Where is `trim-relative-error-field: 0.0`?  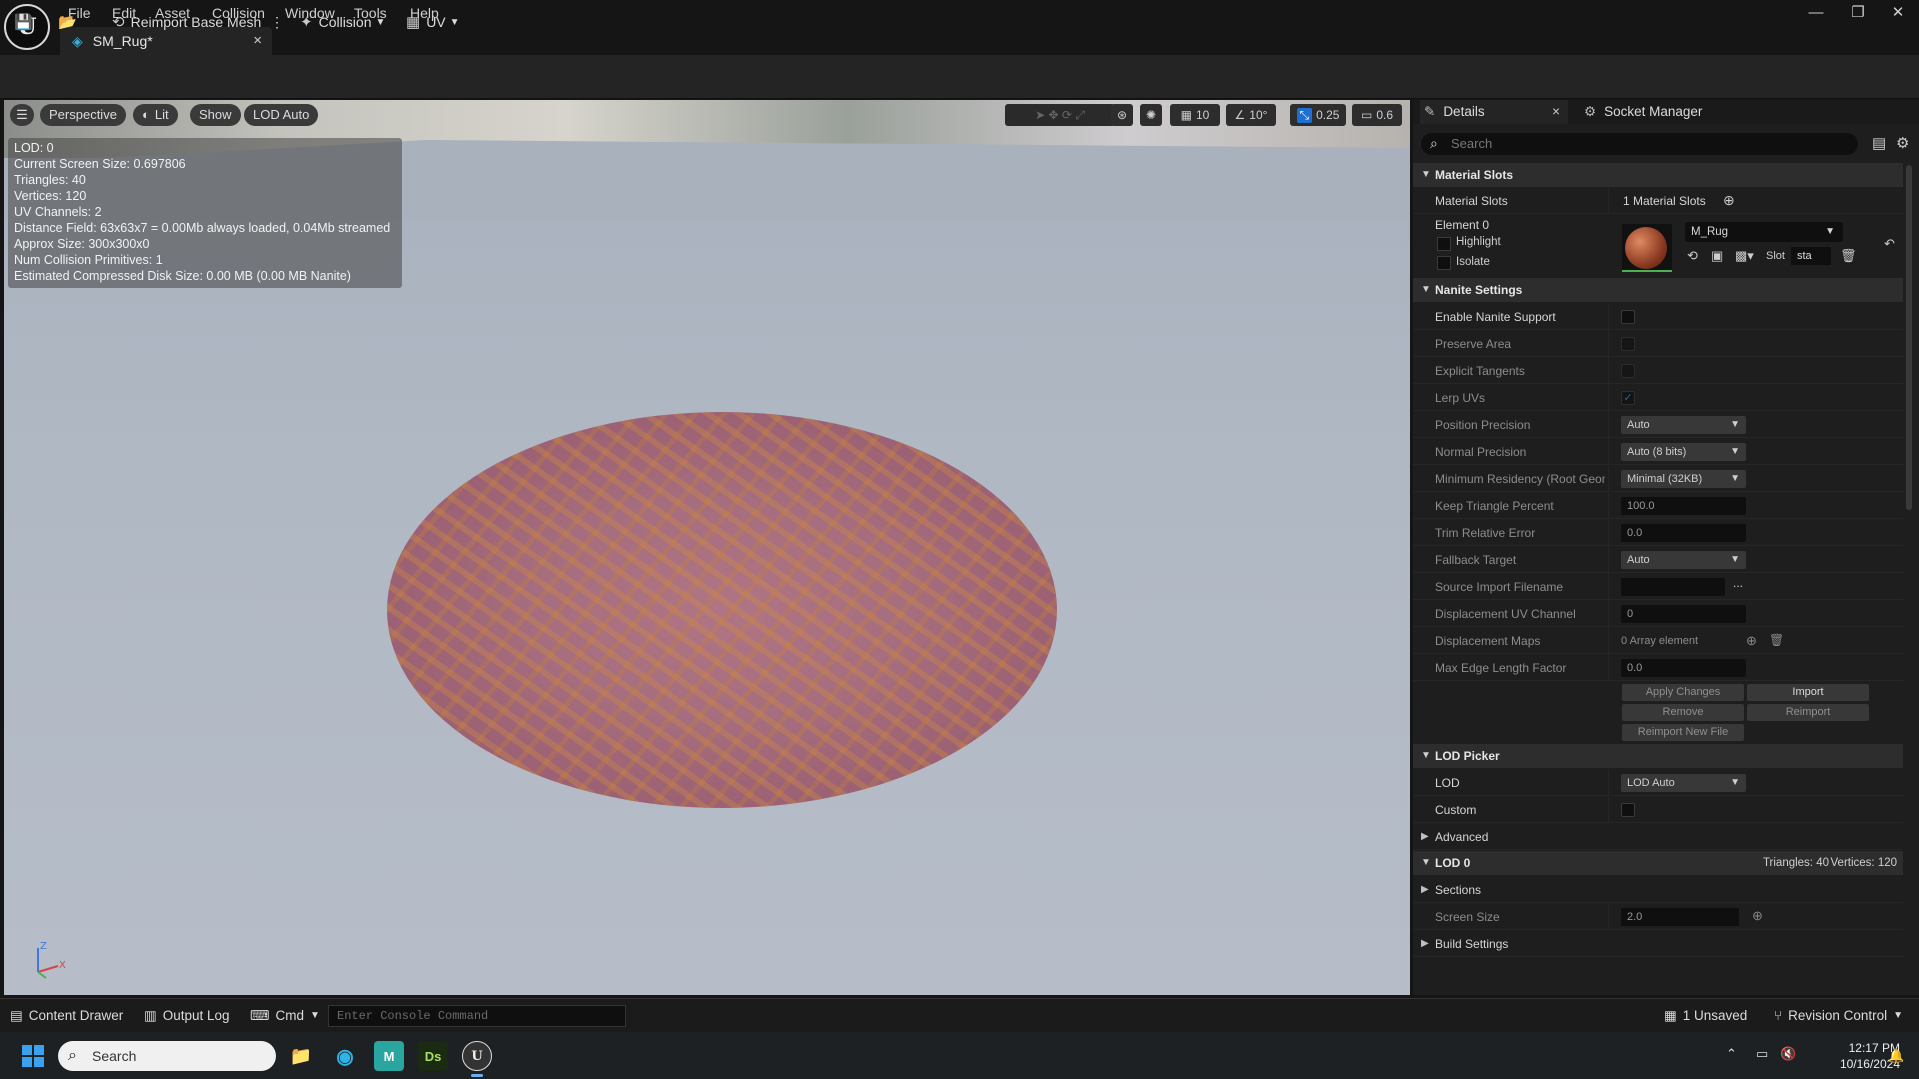
trim-relative-error-field: 0.0 is located at coordinates (1683, 533).